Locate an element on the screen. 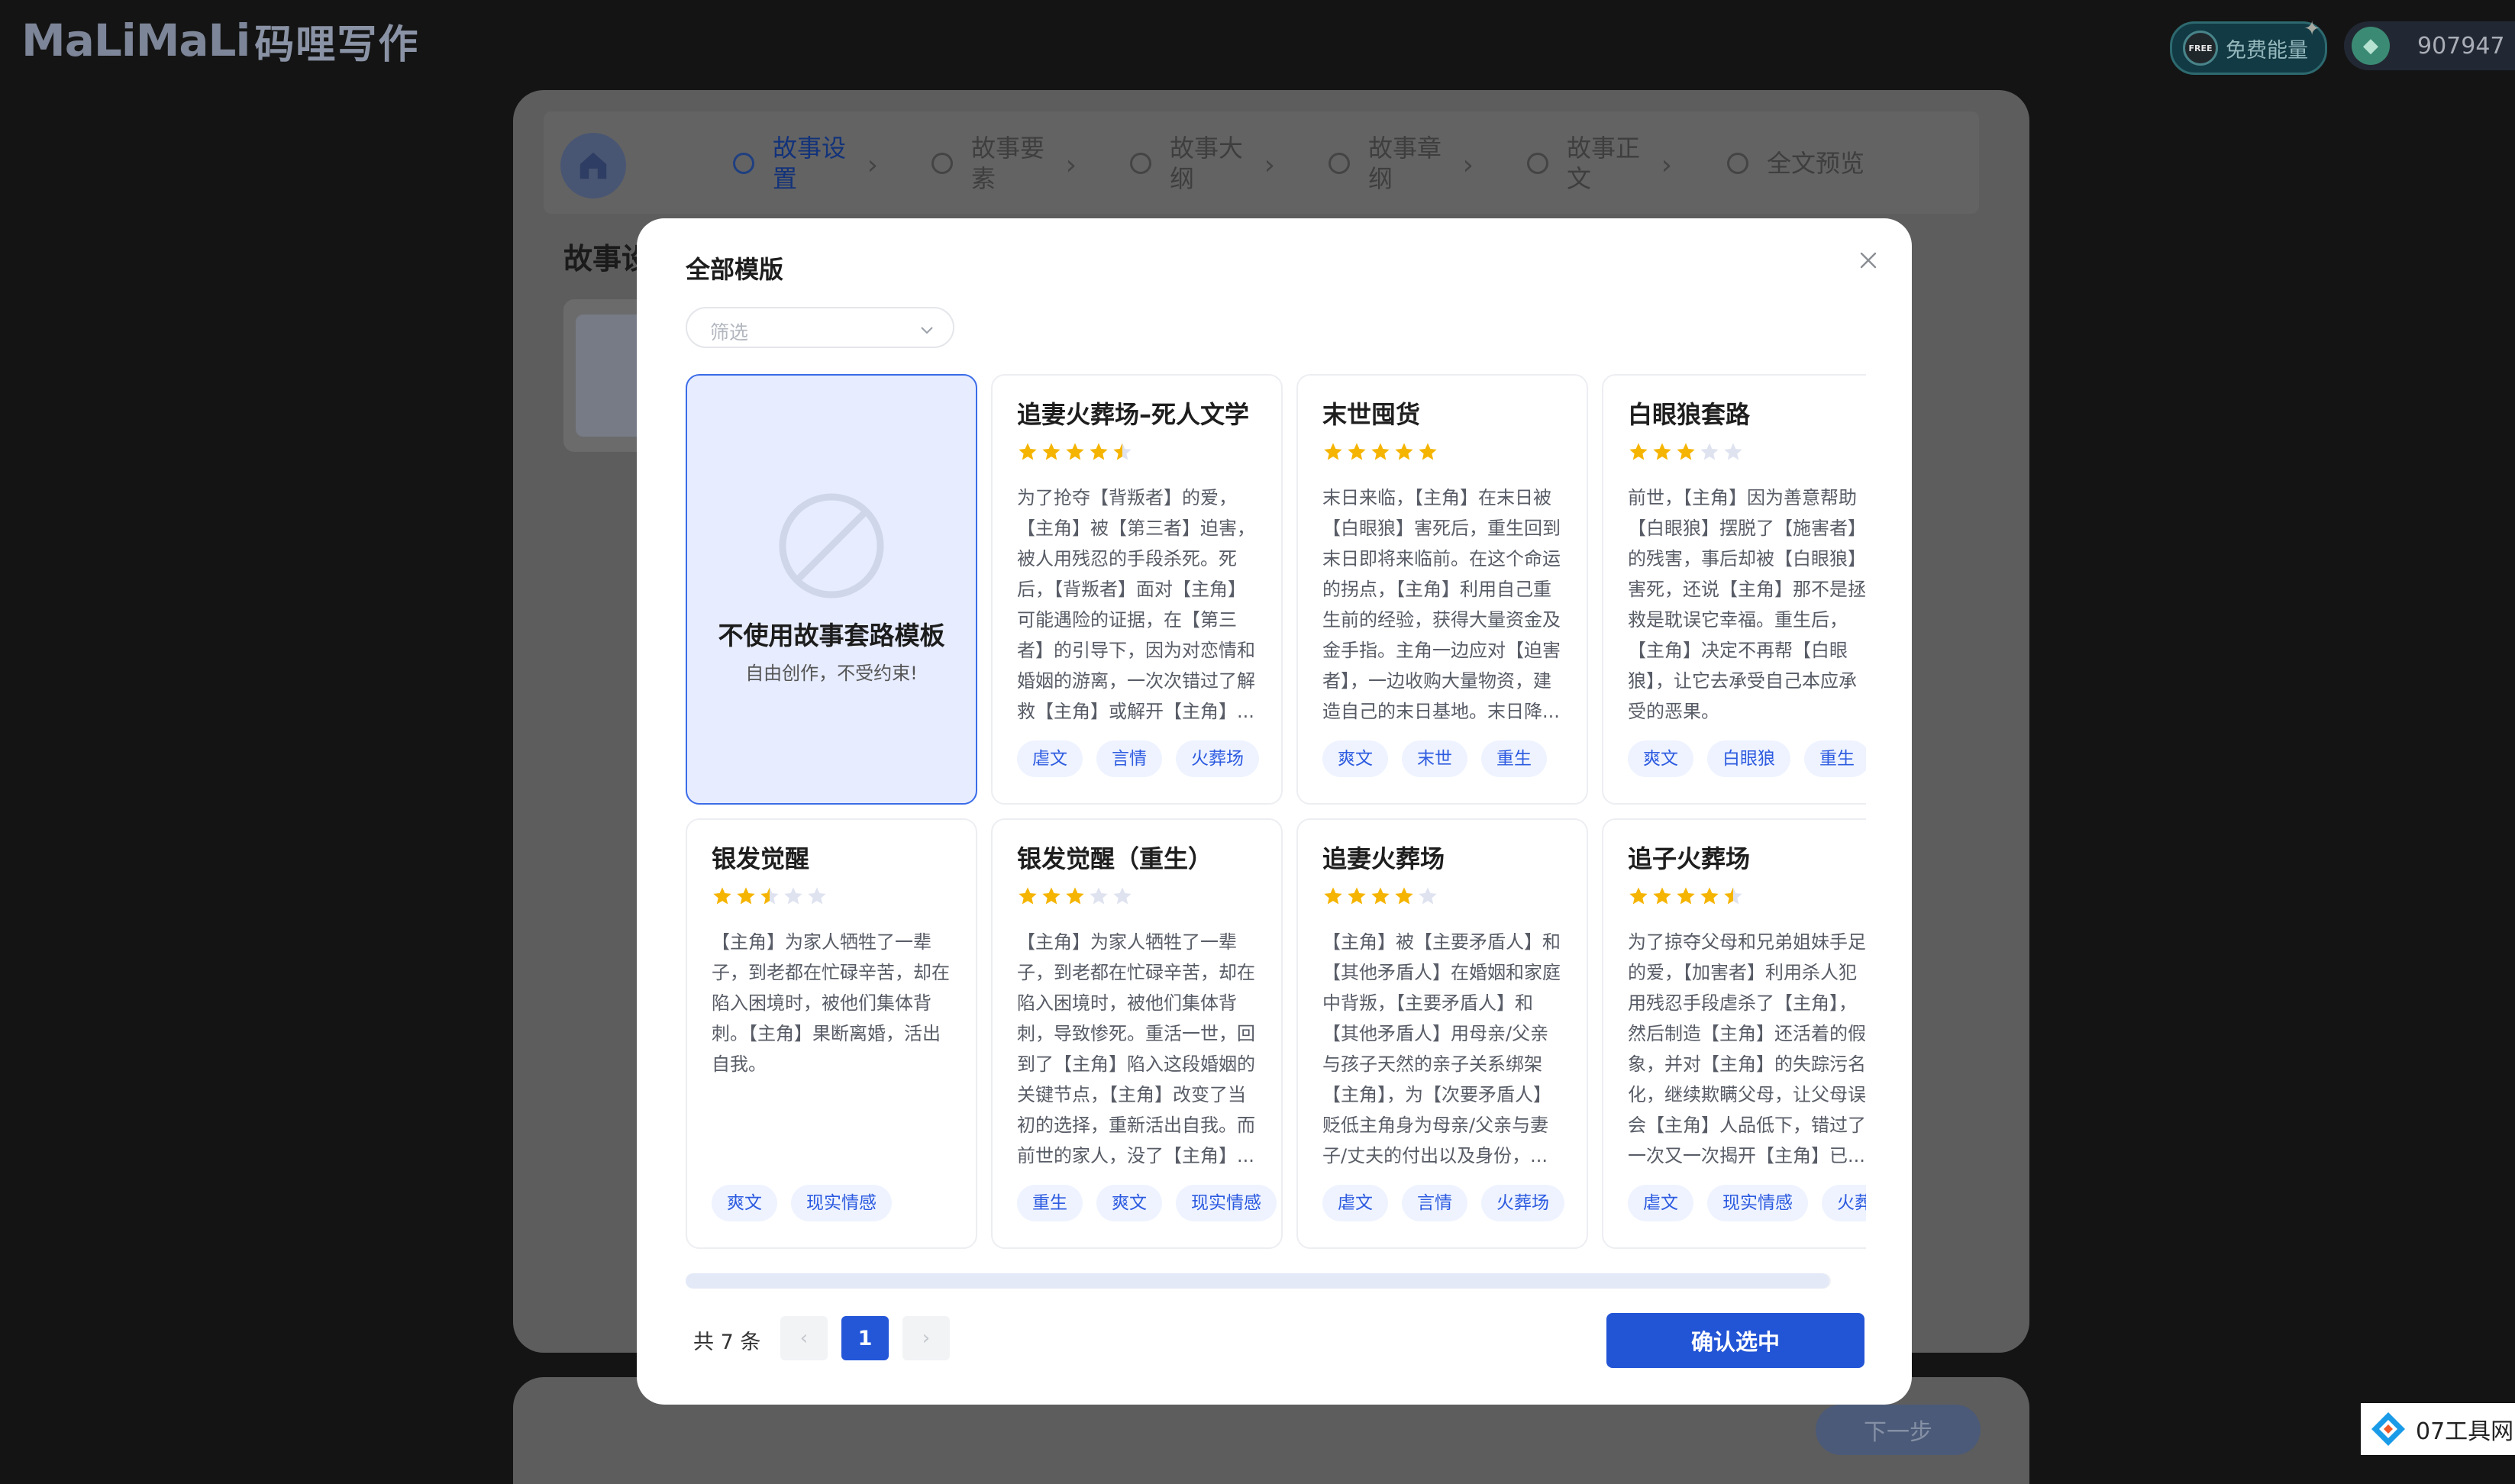  free-energy-label: 免费能量 is located at coordinates (2267, 51).